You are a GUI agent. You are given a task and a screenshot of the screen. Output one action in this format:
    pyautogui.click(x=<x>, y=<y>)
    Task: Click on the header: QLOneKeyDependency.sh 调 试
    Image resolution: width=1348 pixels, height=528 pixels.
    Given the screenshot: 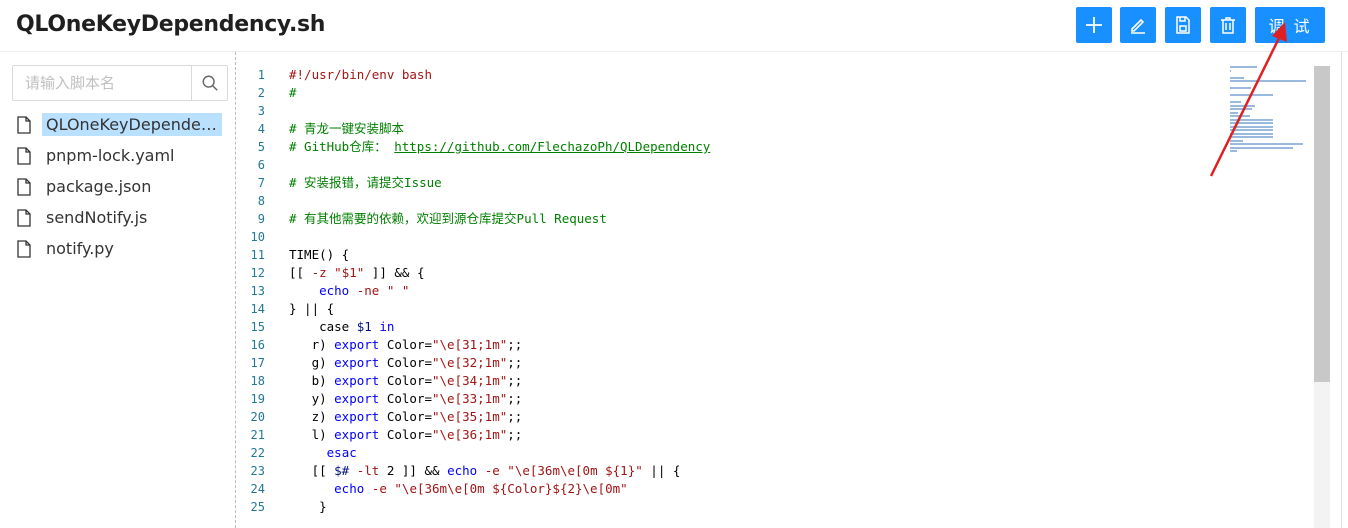 What is the action you would take?
    pyautogui.click(x=674, y=26)
    